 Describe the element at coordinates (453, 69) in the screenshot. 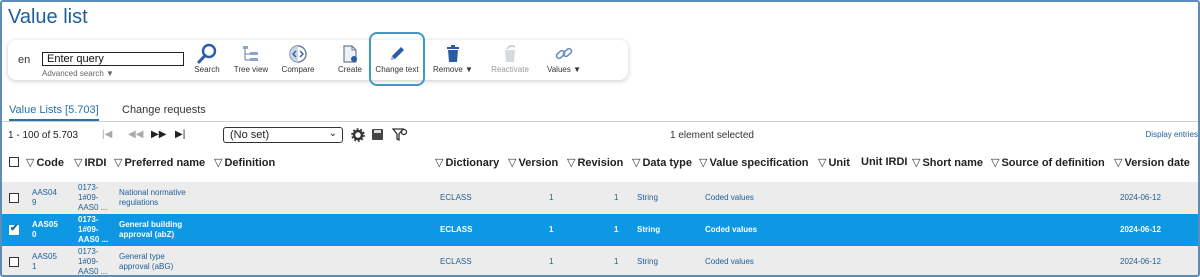

I see `remove-label: Remove ▼` at that location.